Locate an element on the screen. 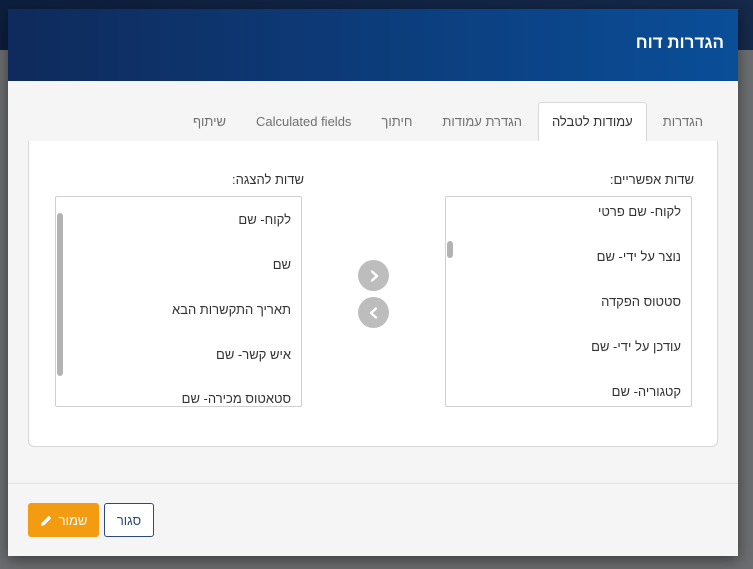 The image size is (753, 569). modal-header: הגדרות דוח is located at coordinates (373, 45).